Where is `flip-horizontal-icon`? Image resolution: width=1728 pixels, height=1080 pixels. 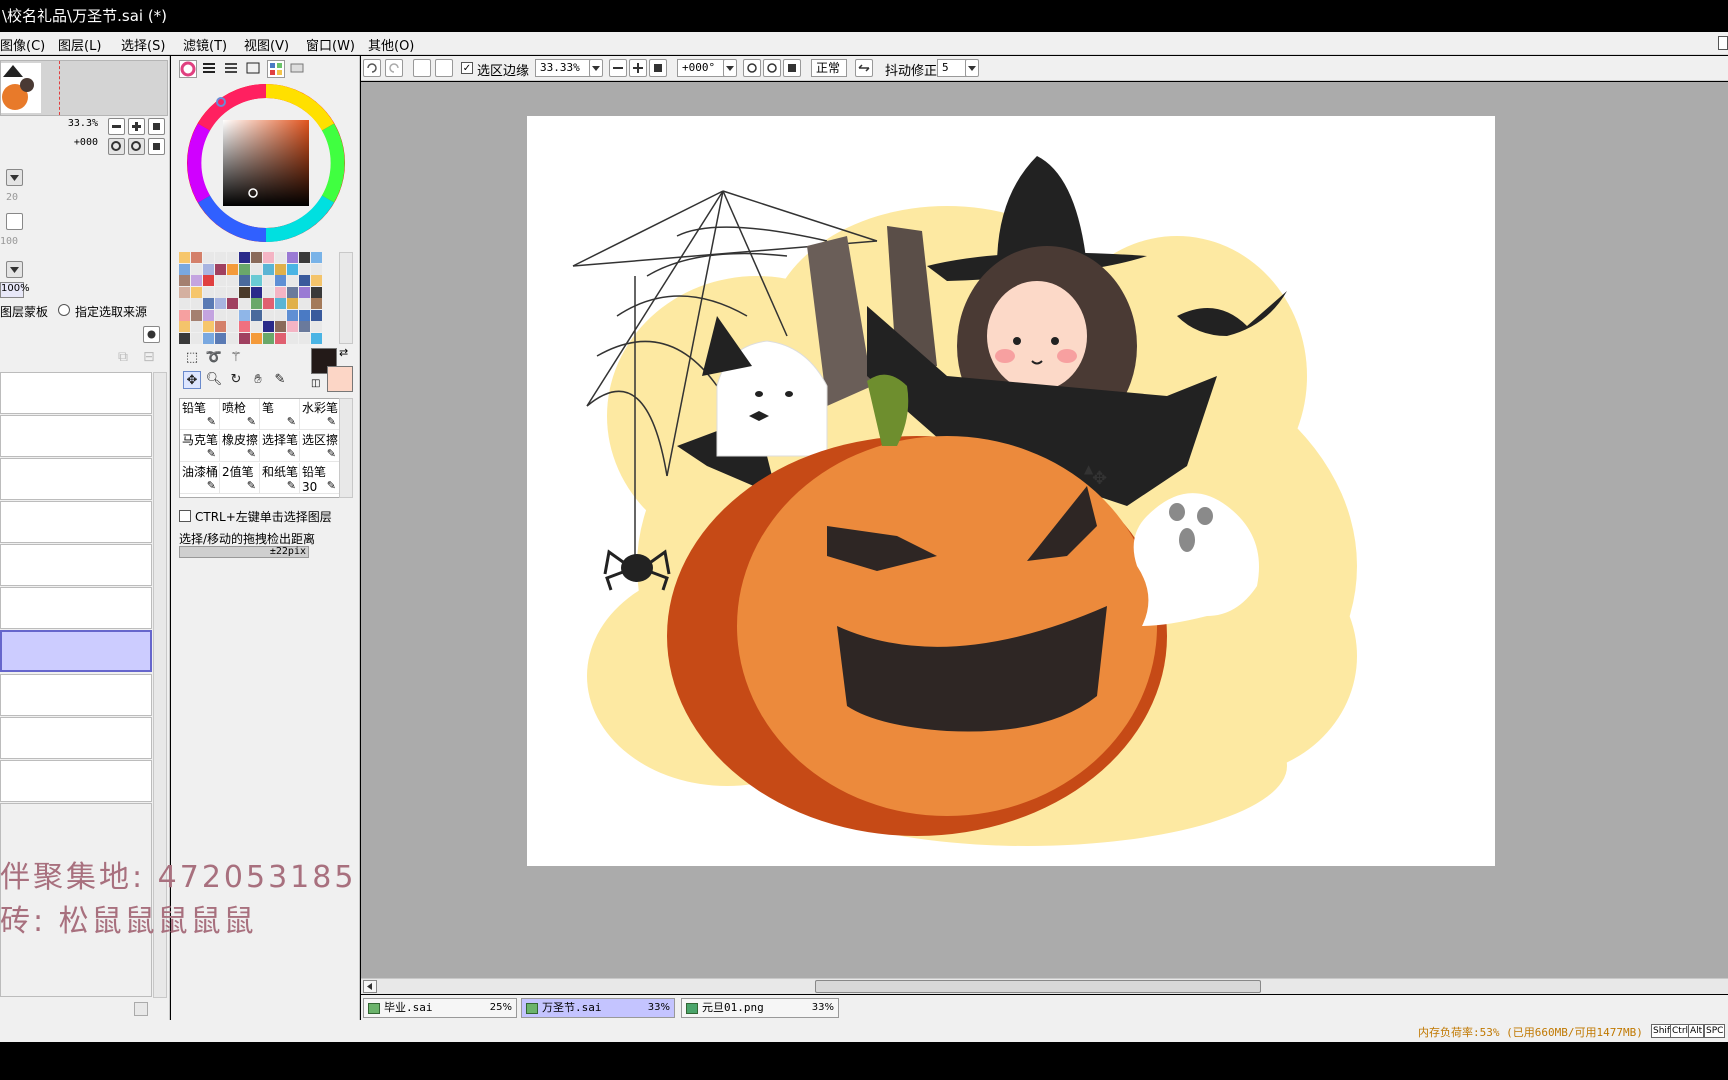 flip-horizontal-icon is located at coordinates (864, 68).